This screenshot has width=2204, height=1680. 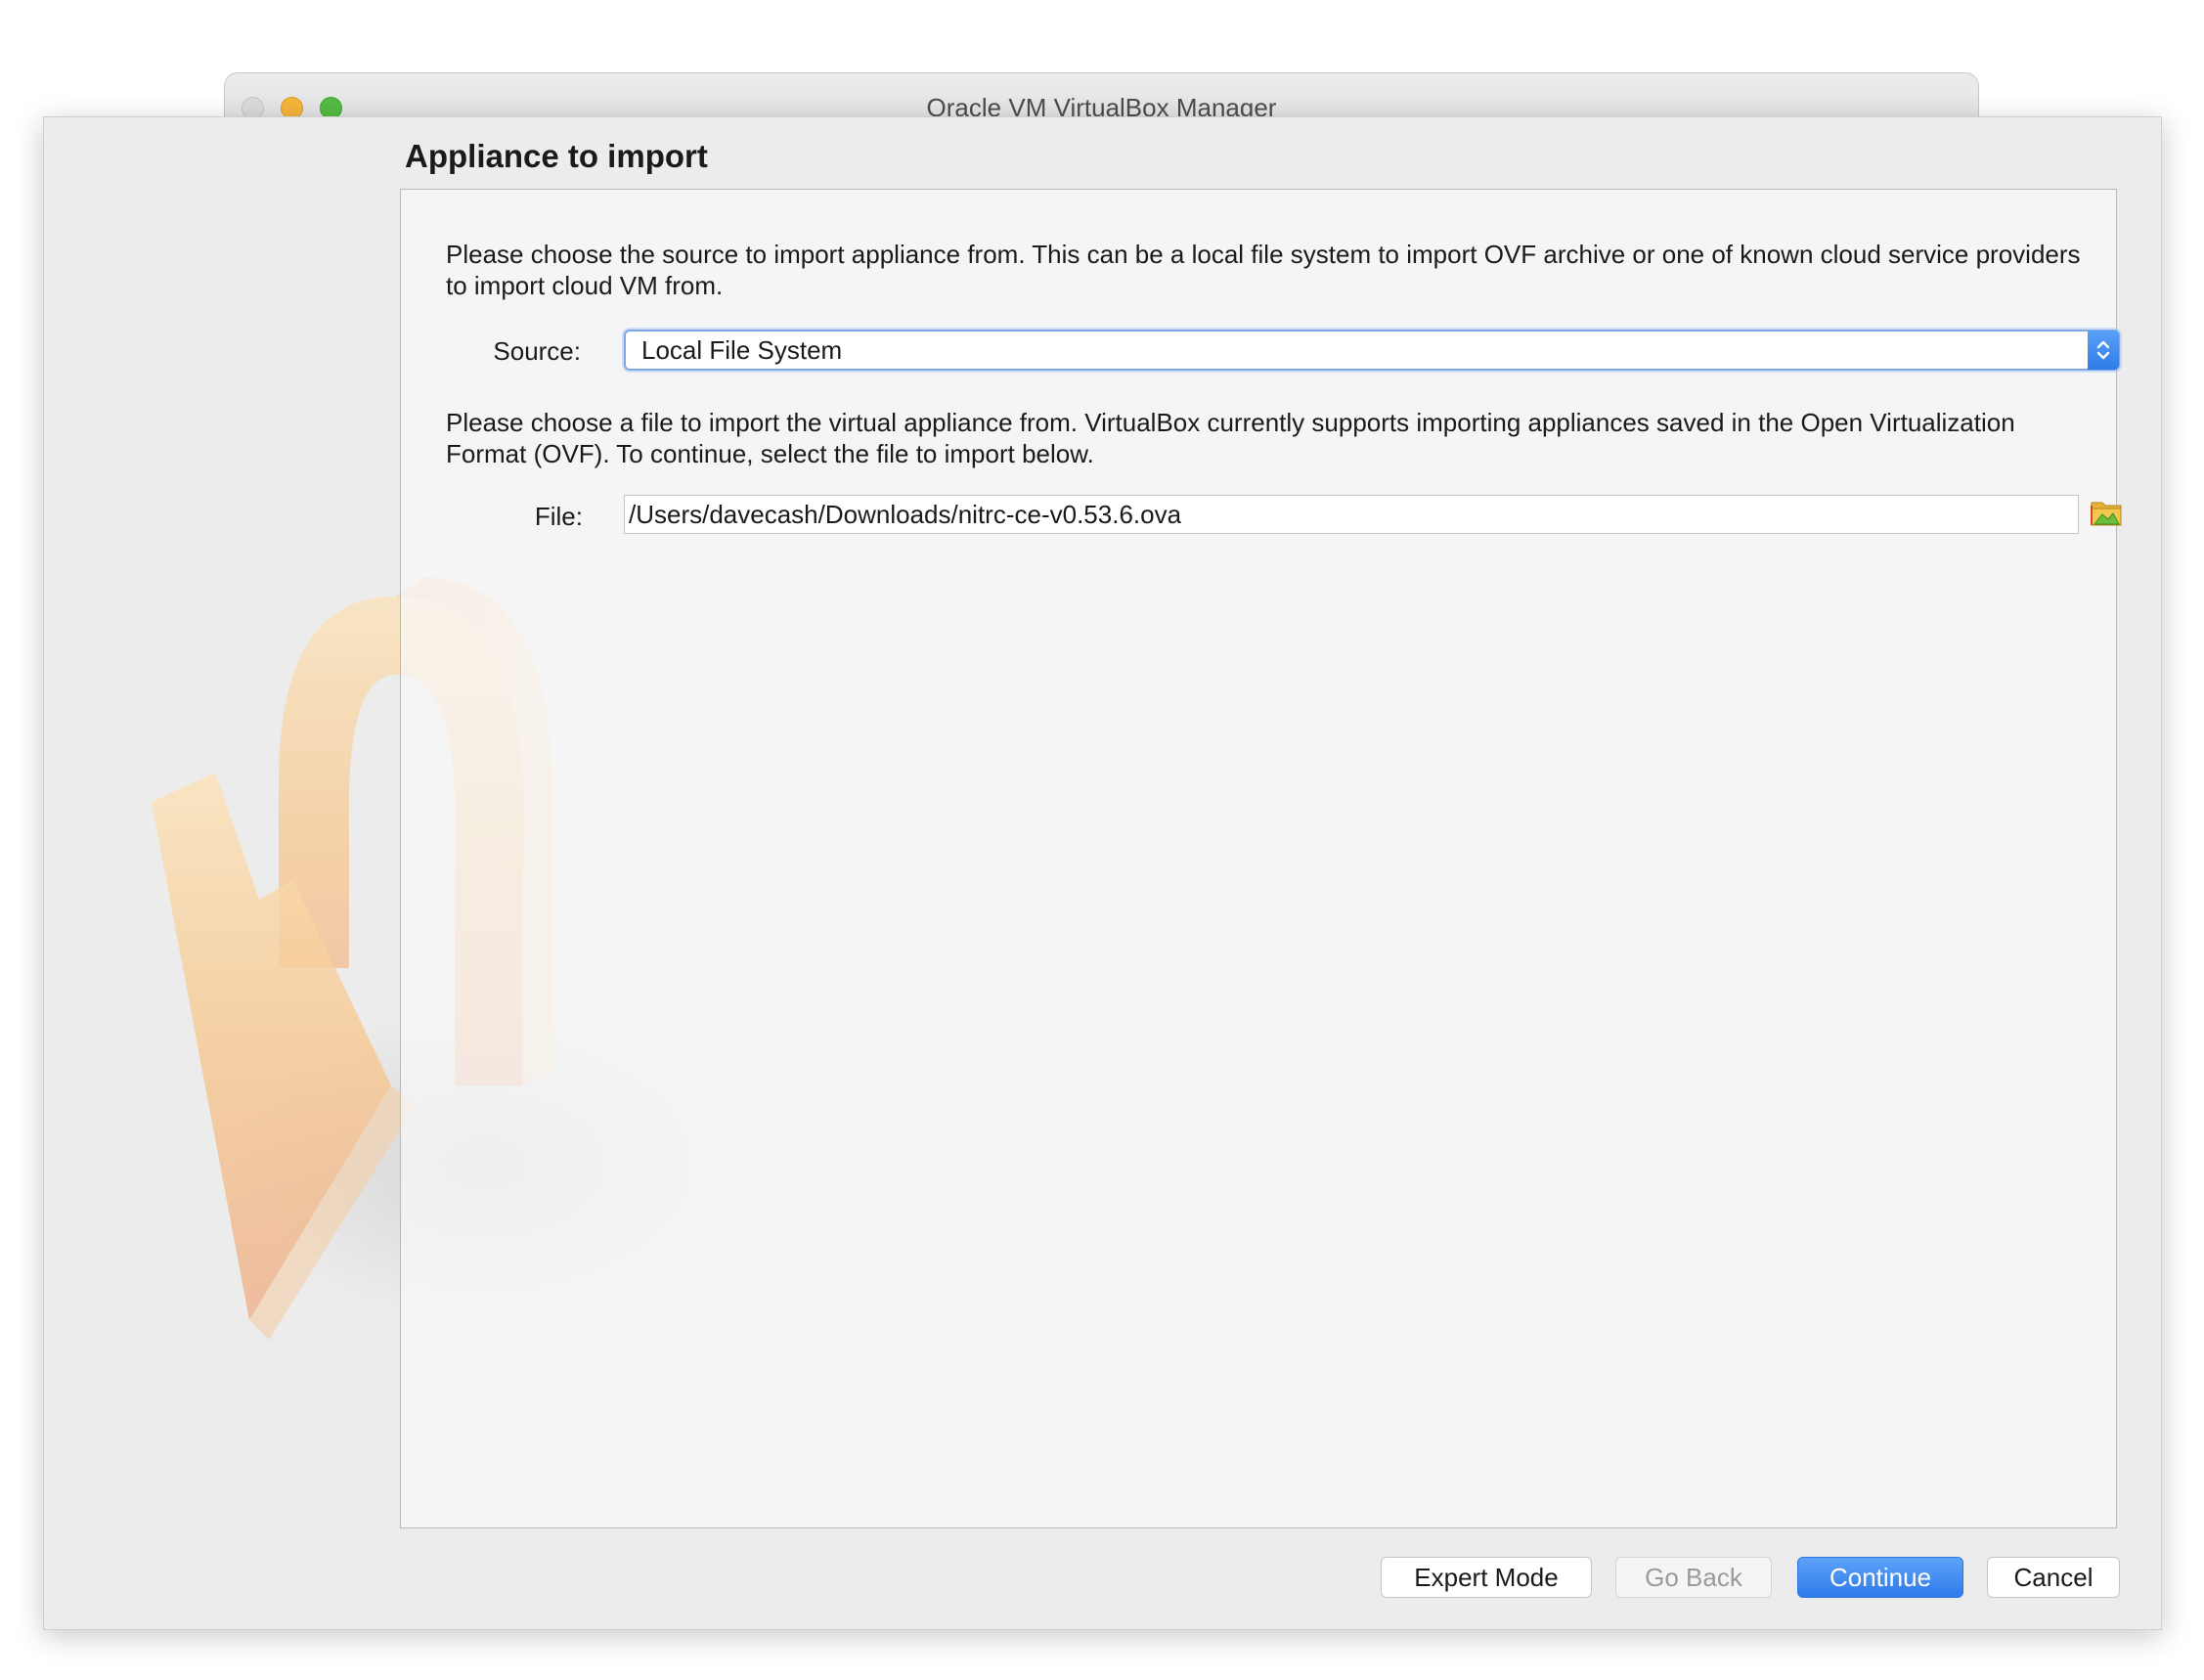 I want to click on page-title: Appliance to import, so click(x=556, y=156).